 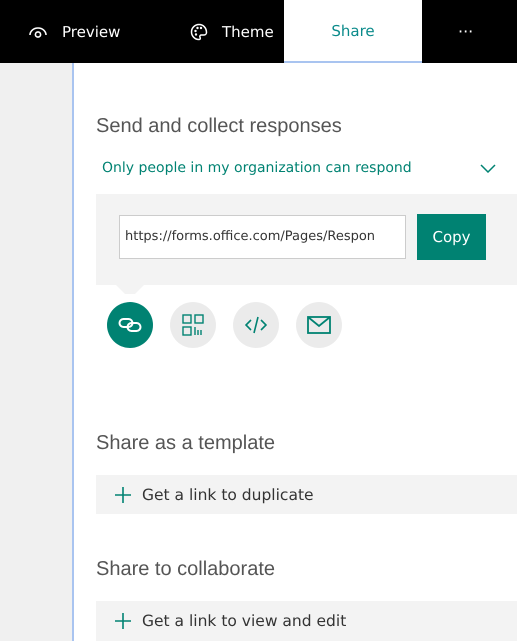 I want to click on action-button: Get a link to duplicate, so click(x=306, y=494).